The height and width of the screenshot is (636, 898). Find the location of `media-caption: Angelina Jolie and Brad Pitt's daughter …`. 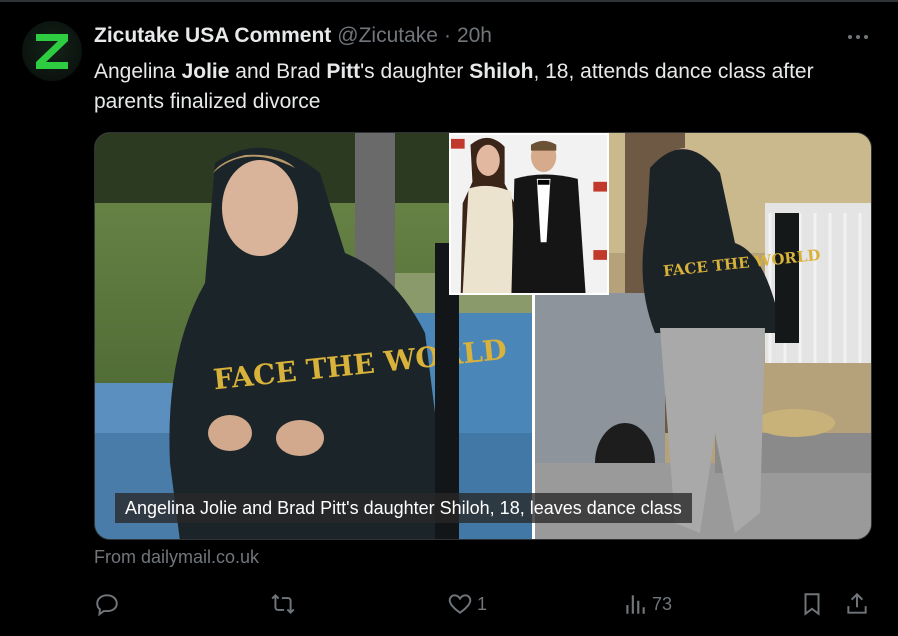

media-caption: Angelina Jolie and Brad Pitt's daughter … is located at coordinates (403, 508).